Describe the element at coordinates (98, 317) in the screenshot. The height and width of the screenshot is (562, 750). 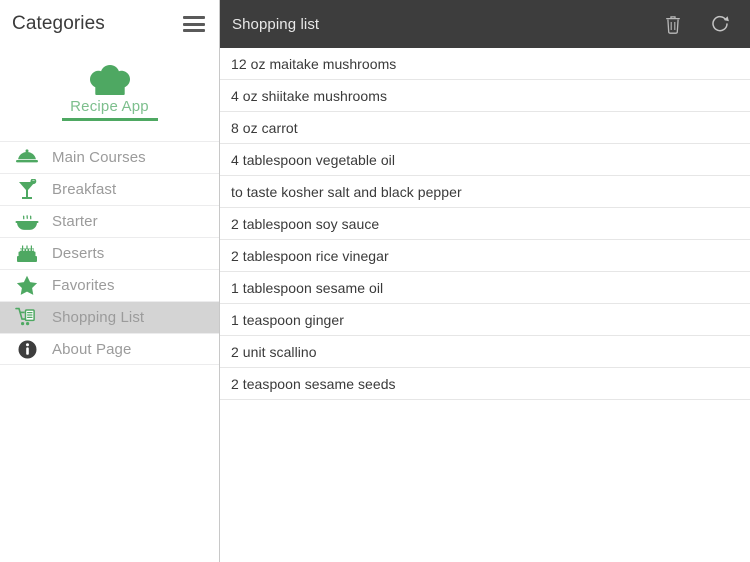
I see `sidebar-item-label: Shopping List` at that location.